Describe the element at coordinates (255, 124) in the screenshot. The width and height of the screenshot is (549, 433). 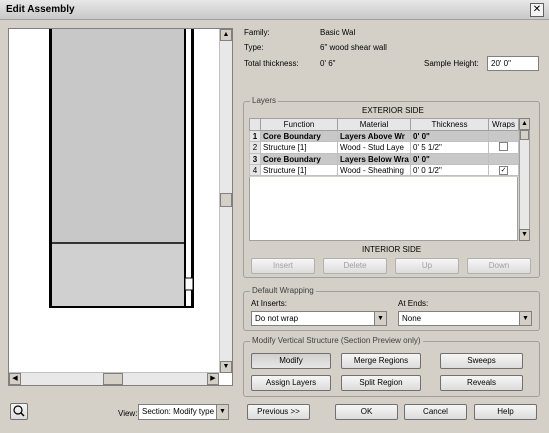
I see `header-num` at that location.